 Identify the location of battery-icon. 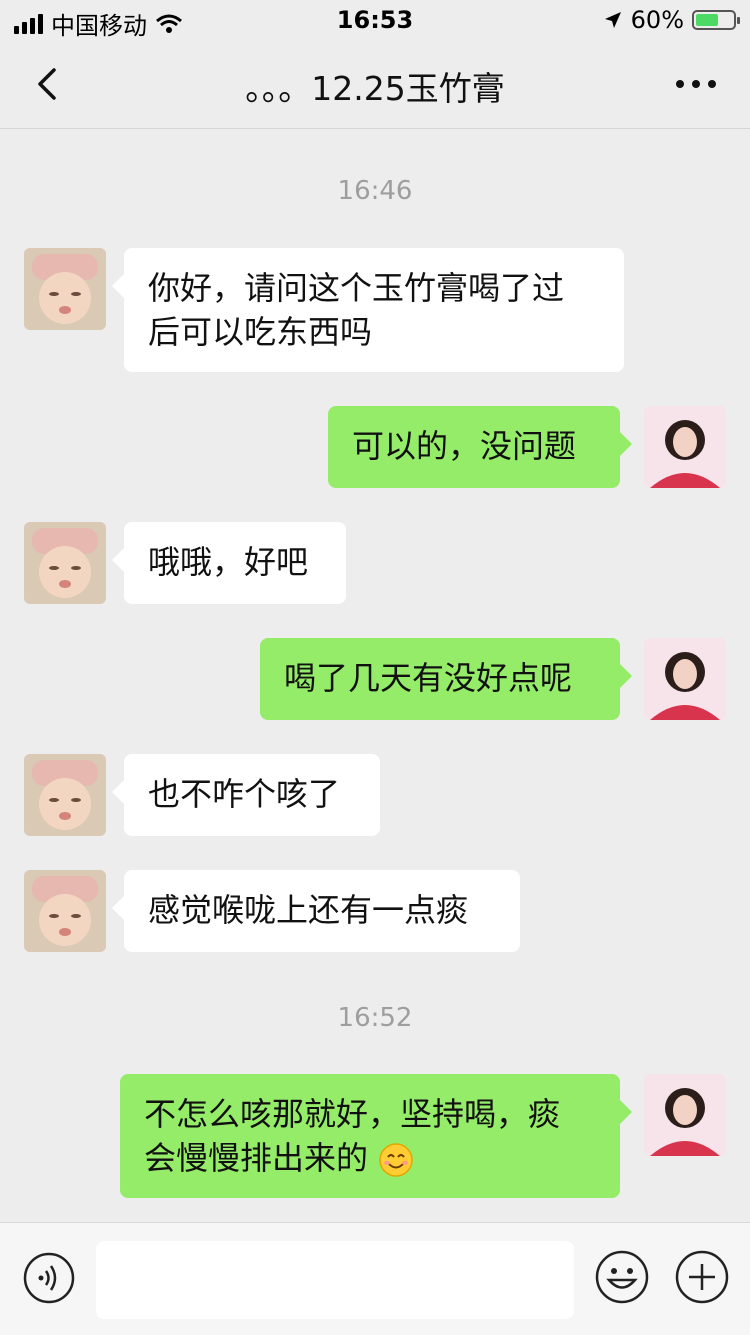
(716, 20).